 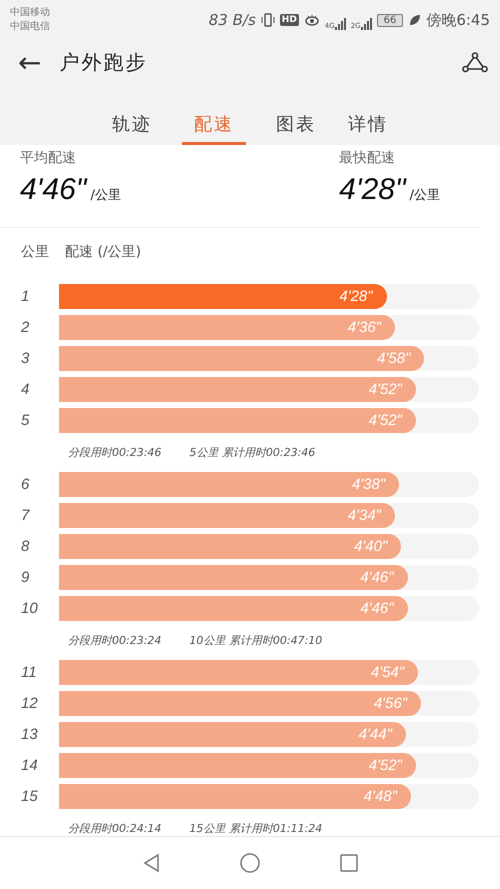 What do you see at coordinates (252, 452) in the screenshot?
I see `cumulative-time: 5公里 累计用时00:23:46` at bounding box center [252, 452].